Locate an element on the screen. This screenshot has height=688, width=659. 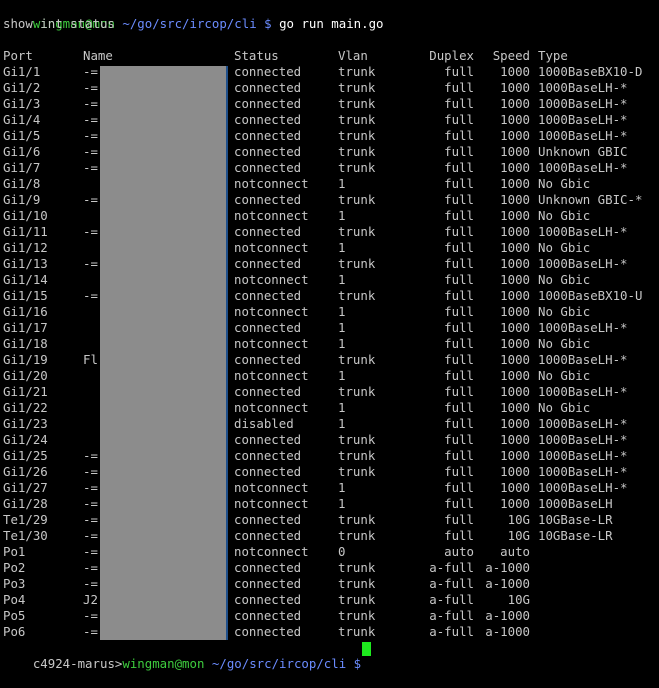
port-cell: Gi1/17 is located at coordinates (25, 327).